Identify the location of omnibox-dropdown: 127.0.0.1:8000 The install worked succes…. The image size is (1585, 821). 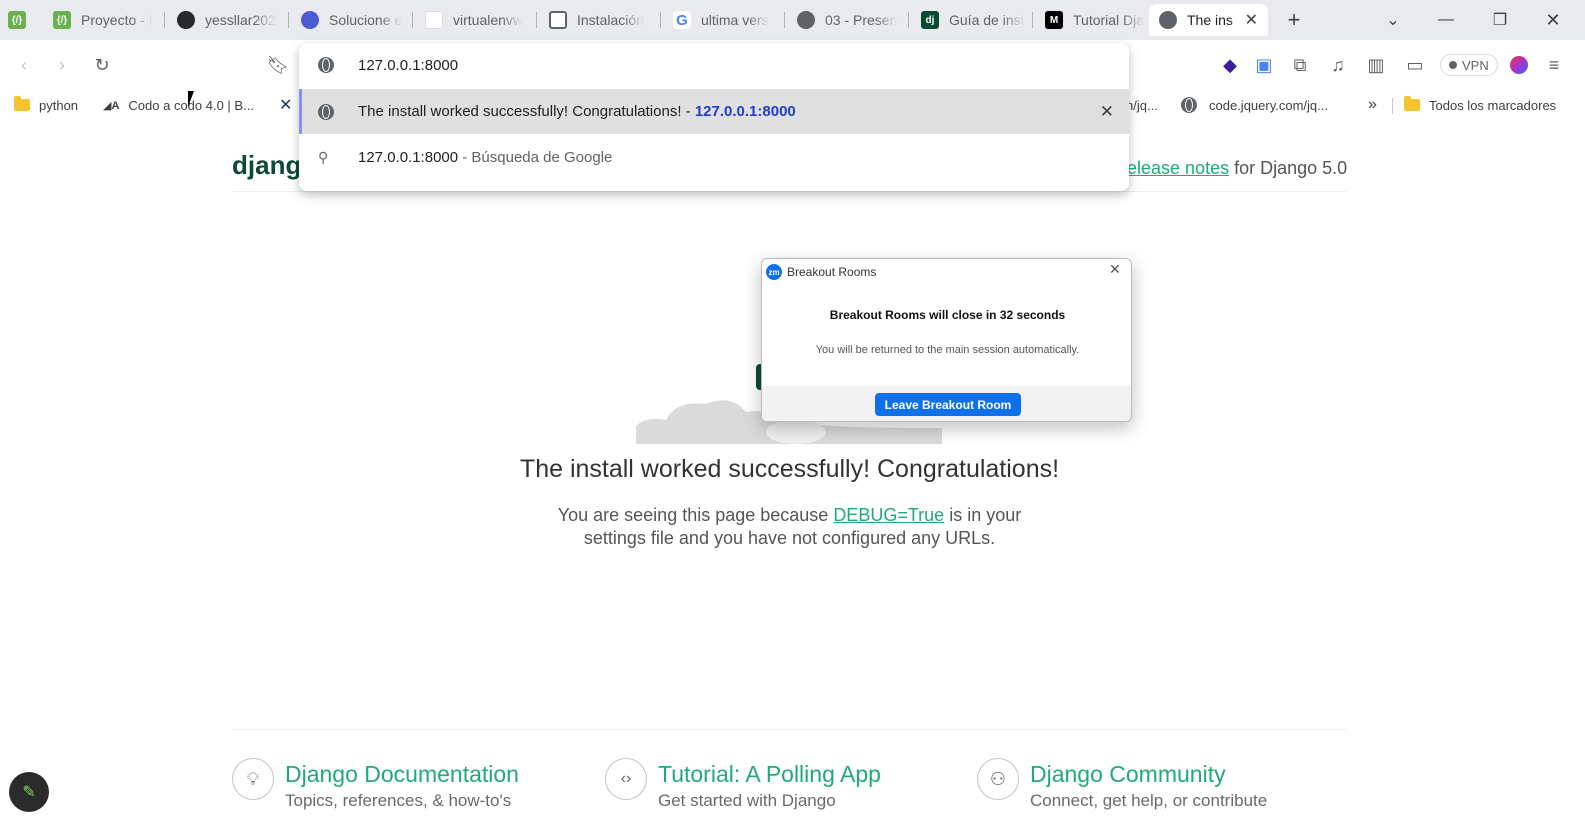
(714, 117).